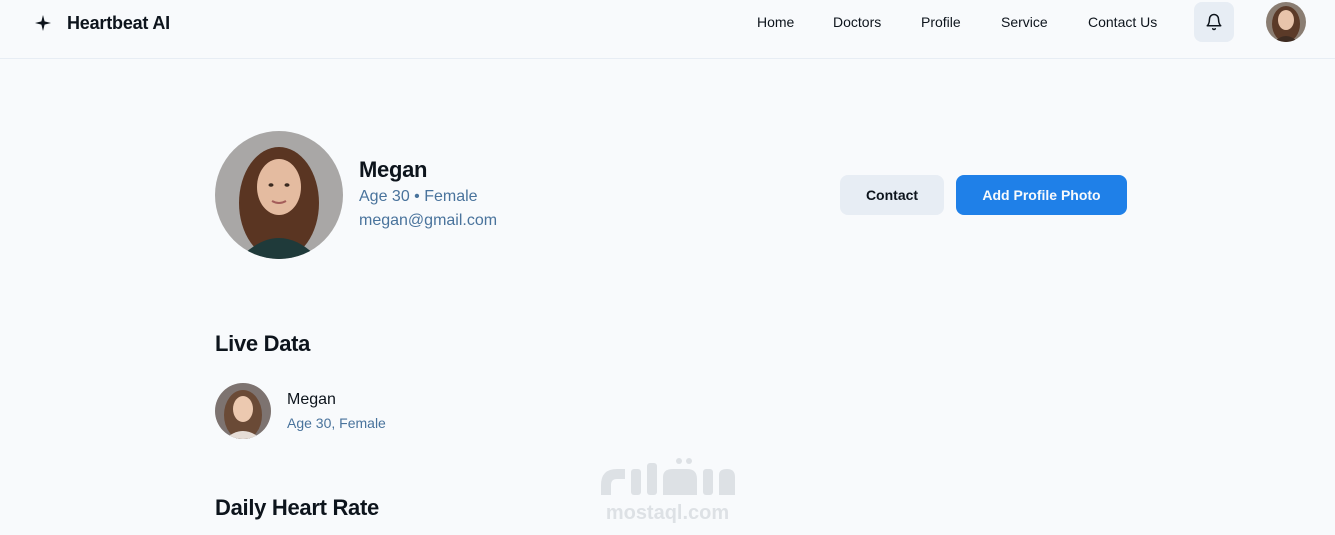  Describe the element at coordinates (857, 22) in the screenshot. I see `nav-doctors: Doctors` at that location.